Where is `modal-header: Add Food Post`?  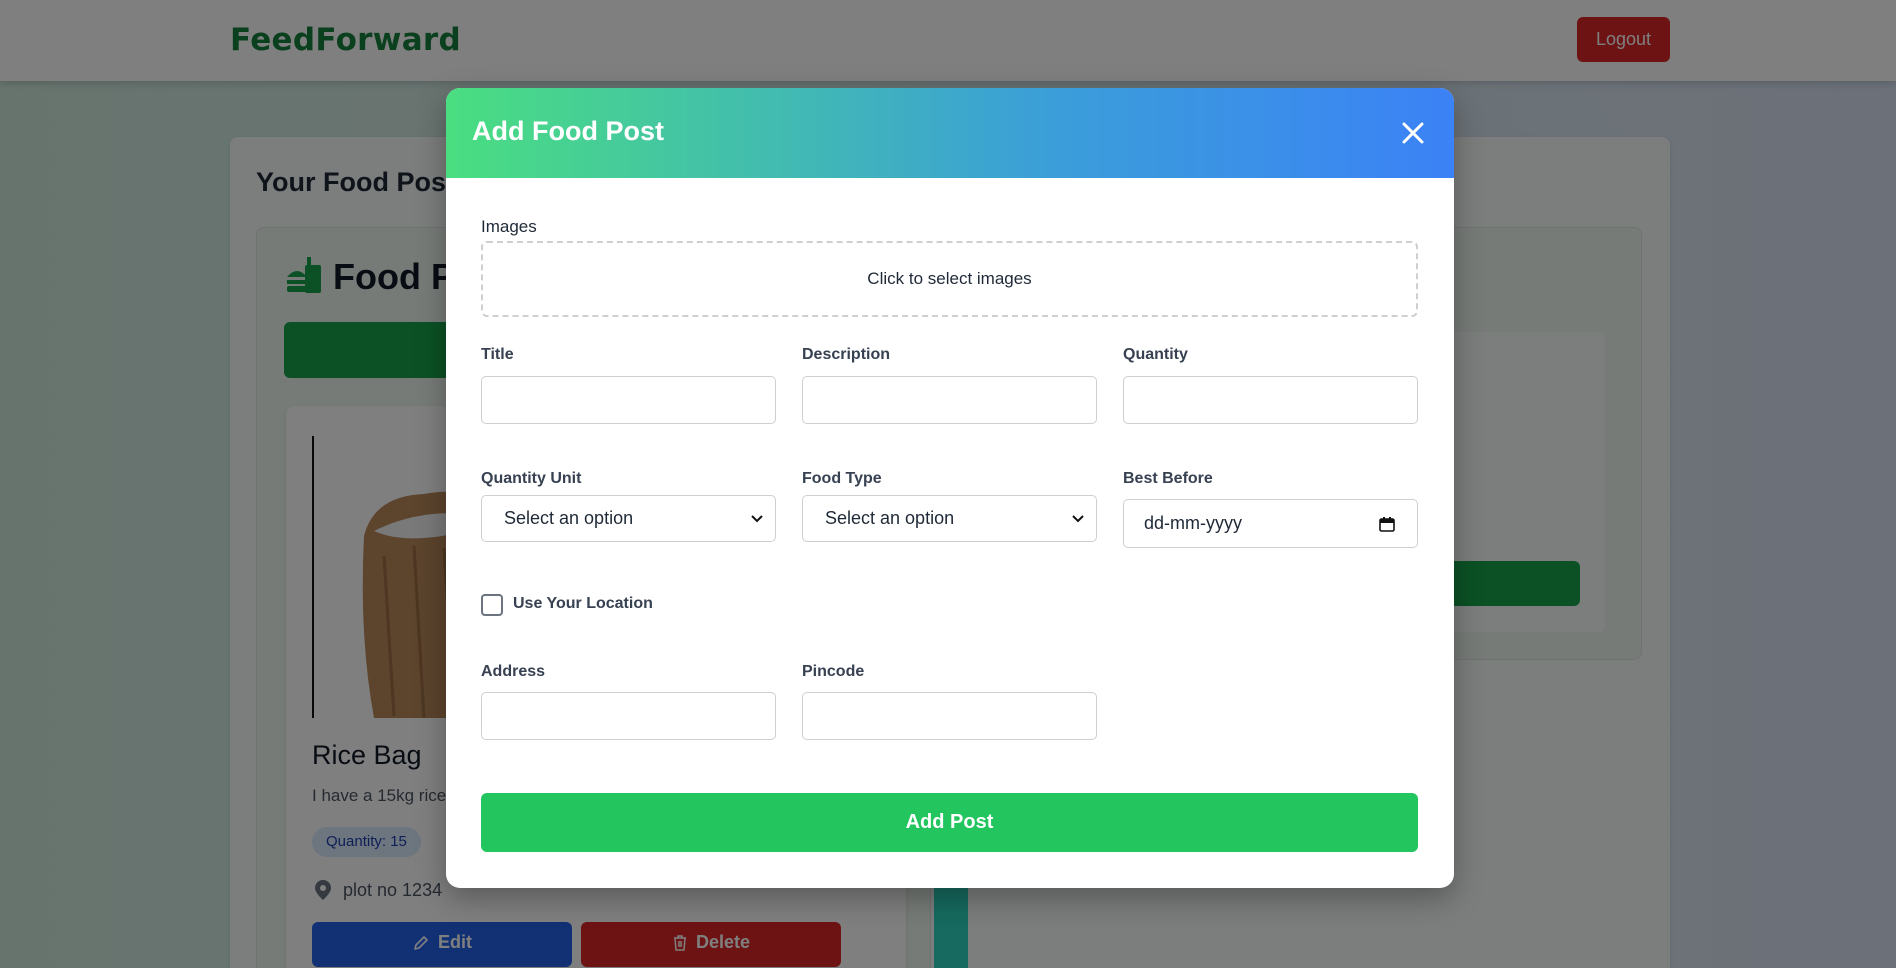 modal-header: Add Food Post is located at coordinates (950, 133).